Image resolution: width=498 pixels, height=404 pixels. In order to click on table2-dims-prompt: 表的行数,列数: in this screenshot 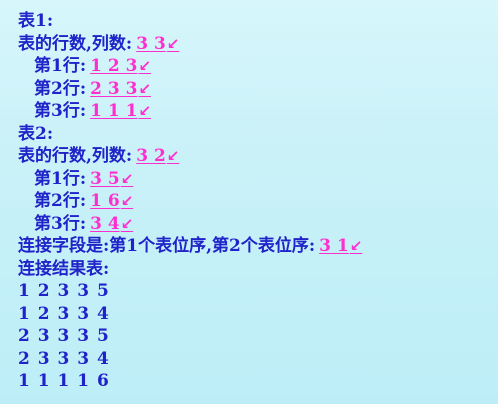, I will do `click(75, 156)`.